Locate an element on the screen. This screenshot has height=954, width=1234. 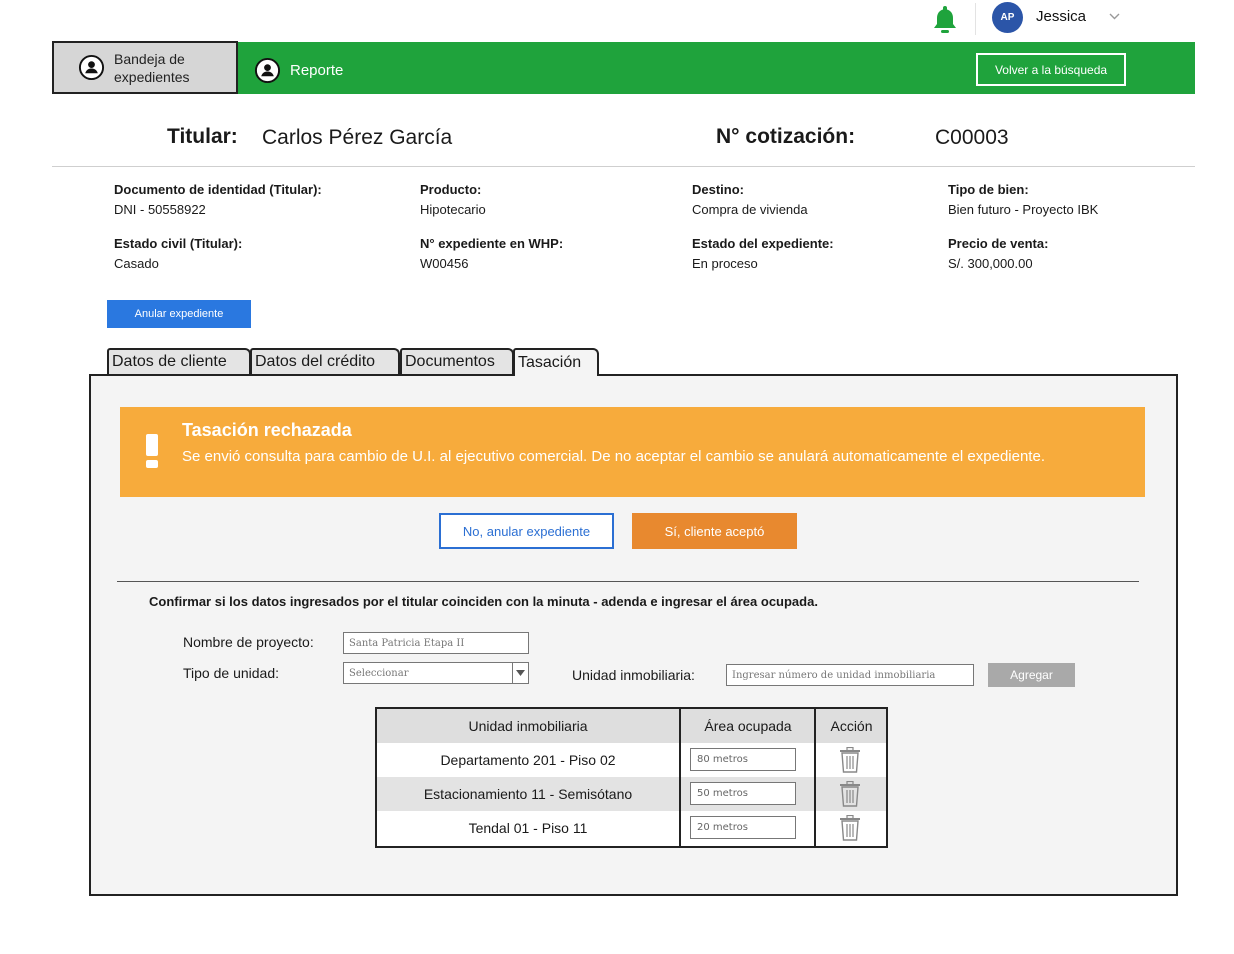
user-separator is located at coordinates (975, 19).